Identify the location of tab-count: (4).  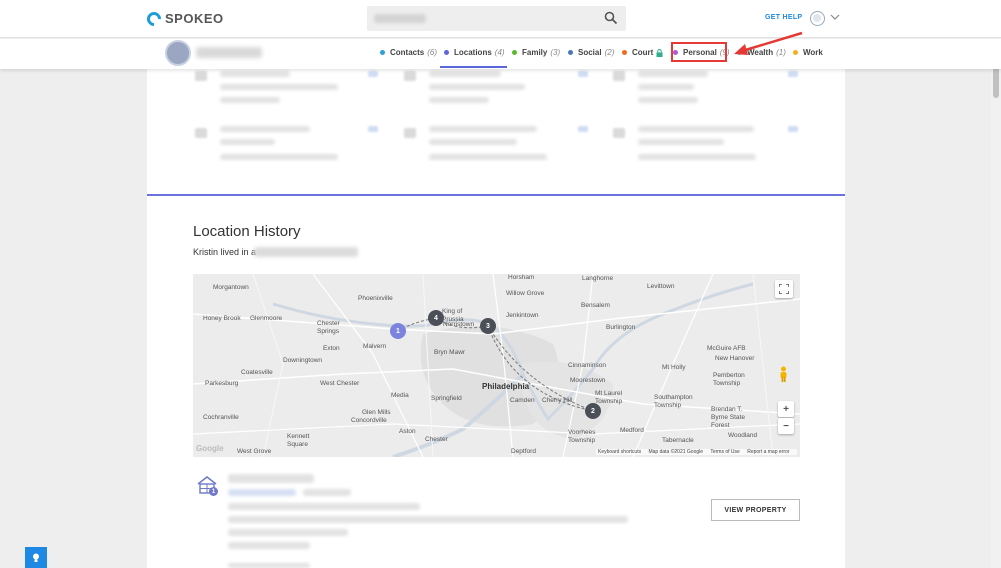
(499, 52).